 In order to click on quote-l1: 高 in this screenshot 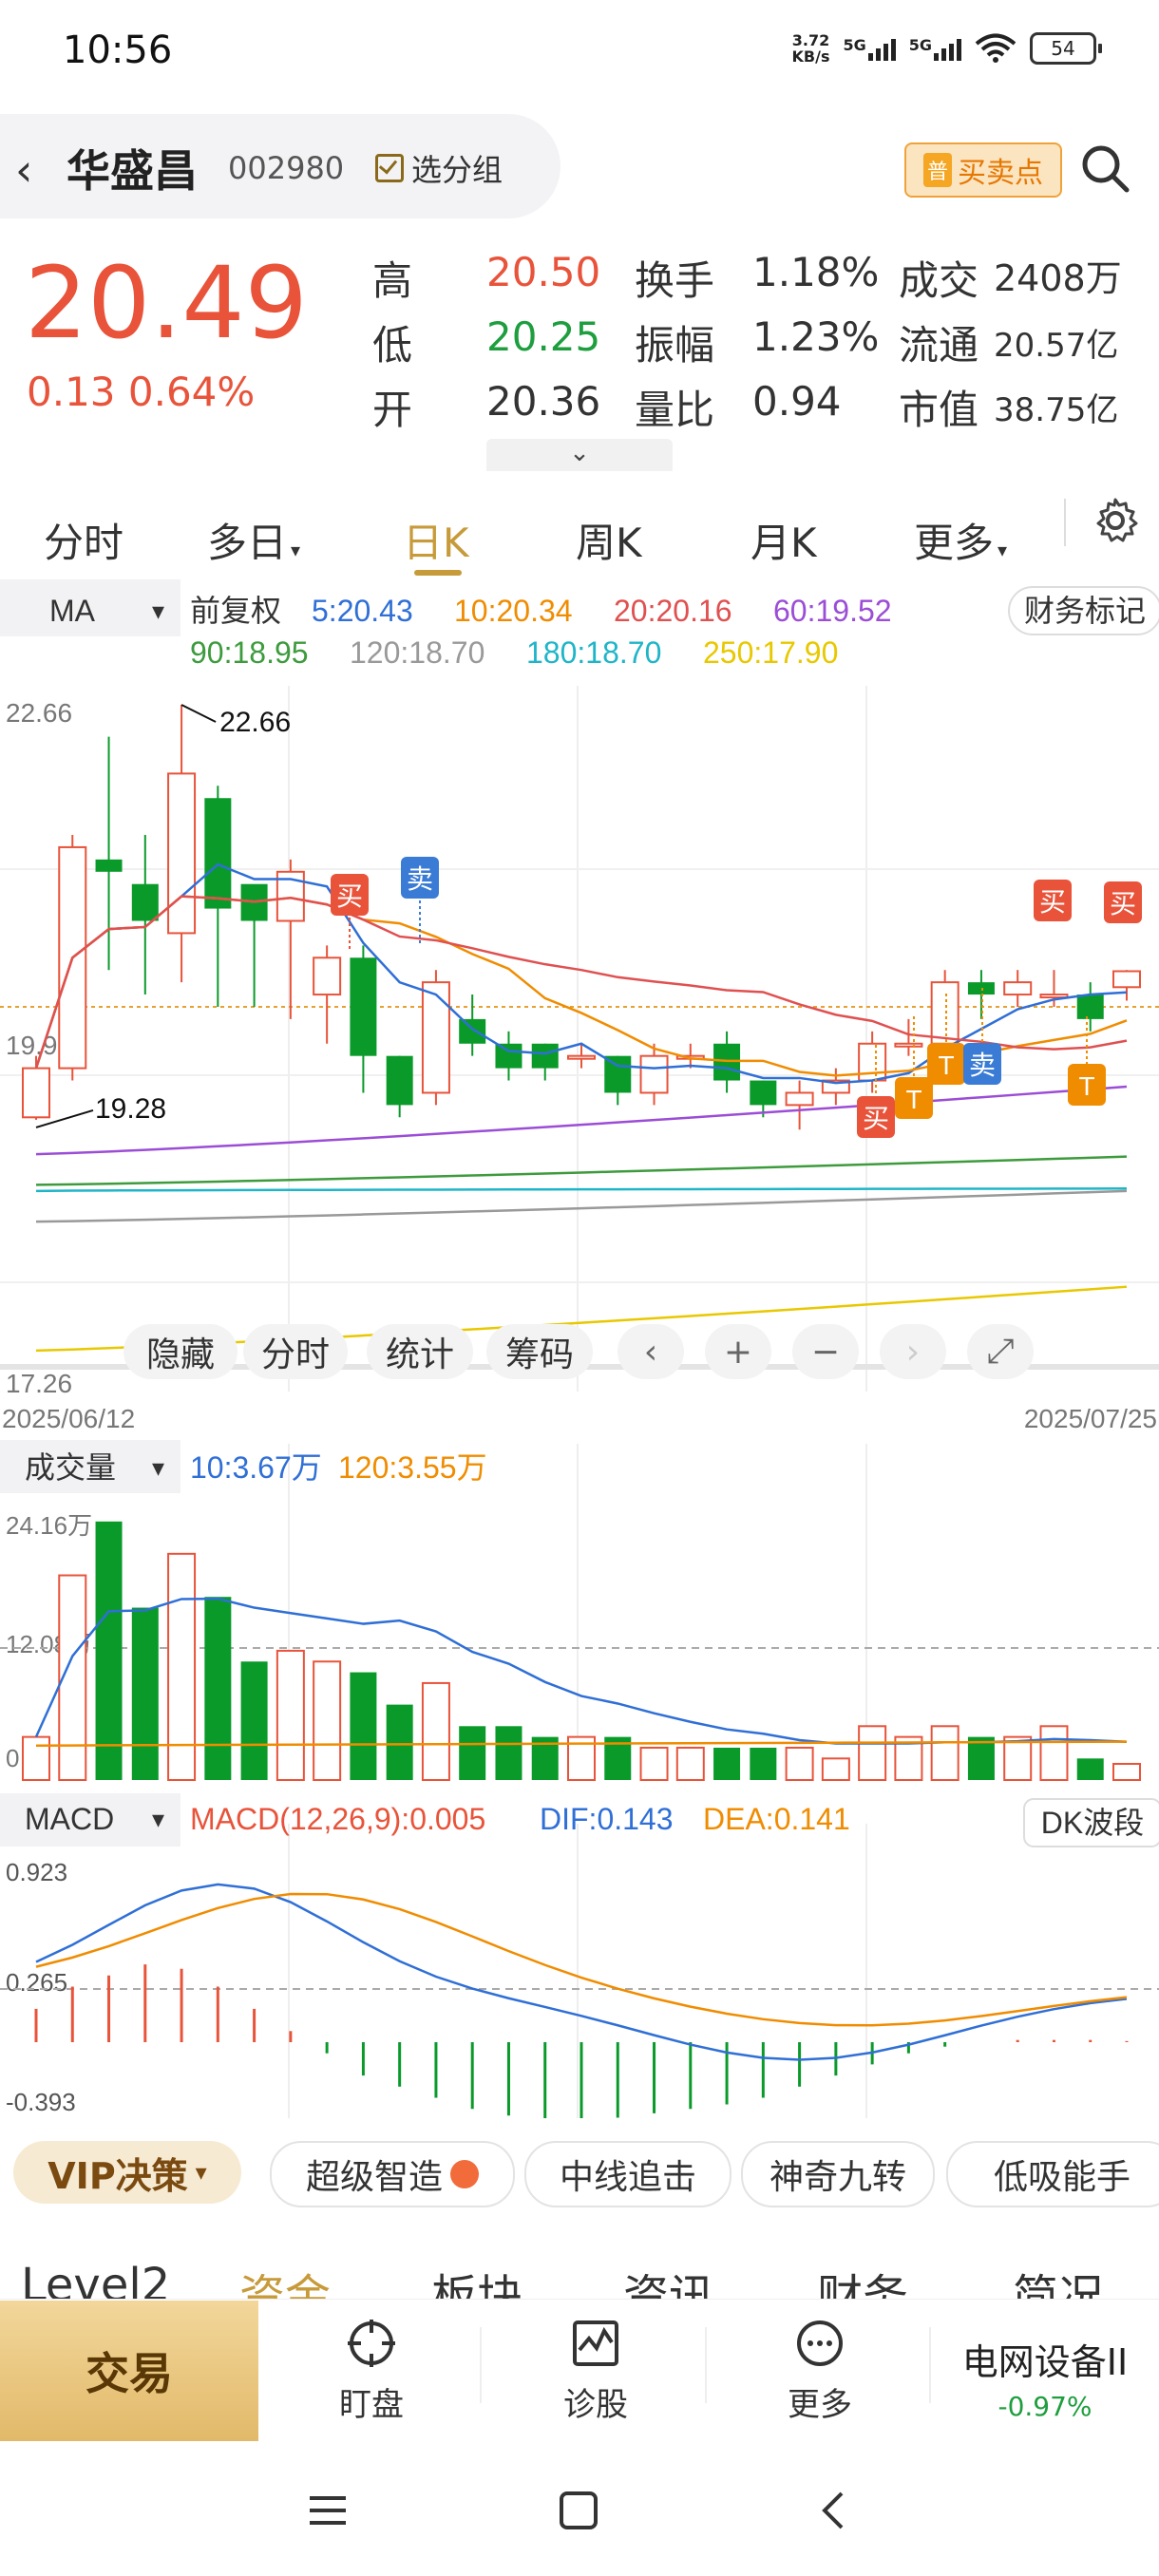, I will do `click(392, 280)`.